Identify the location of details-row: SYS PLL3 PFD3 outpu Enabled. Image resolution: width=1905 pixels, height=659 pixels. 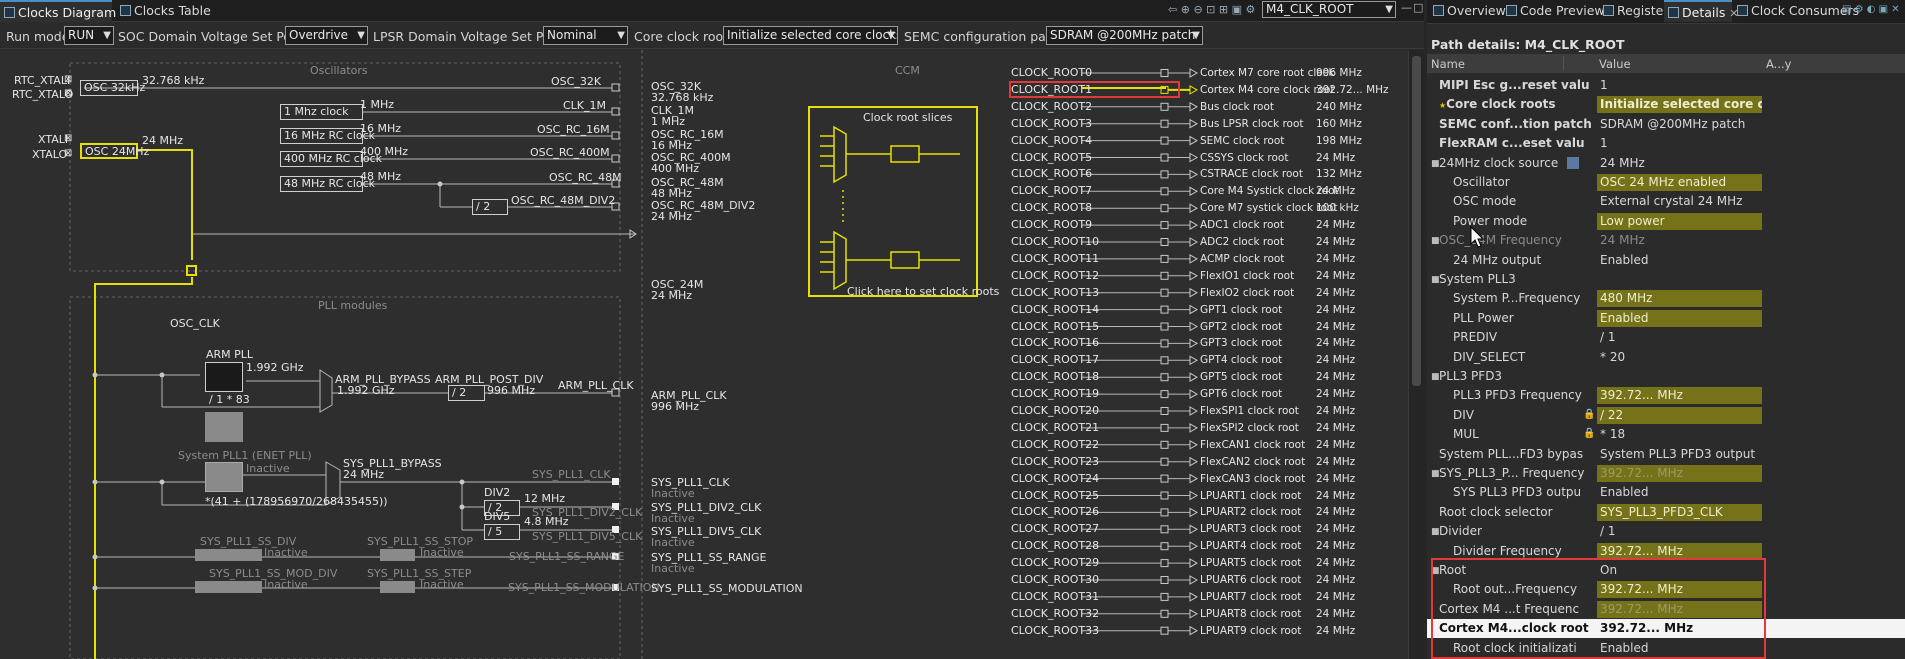
(1666, 492).